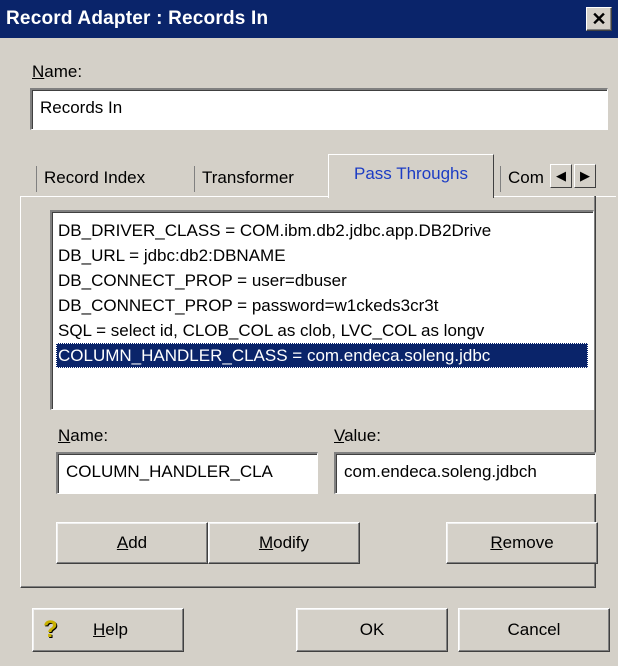  Describe the element at coordinates (534, 630) in the screenshot. I see `cancel-button: Cancel` at that location.